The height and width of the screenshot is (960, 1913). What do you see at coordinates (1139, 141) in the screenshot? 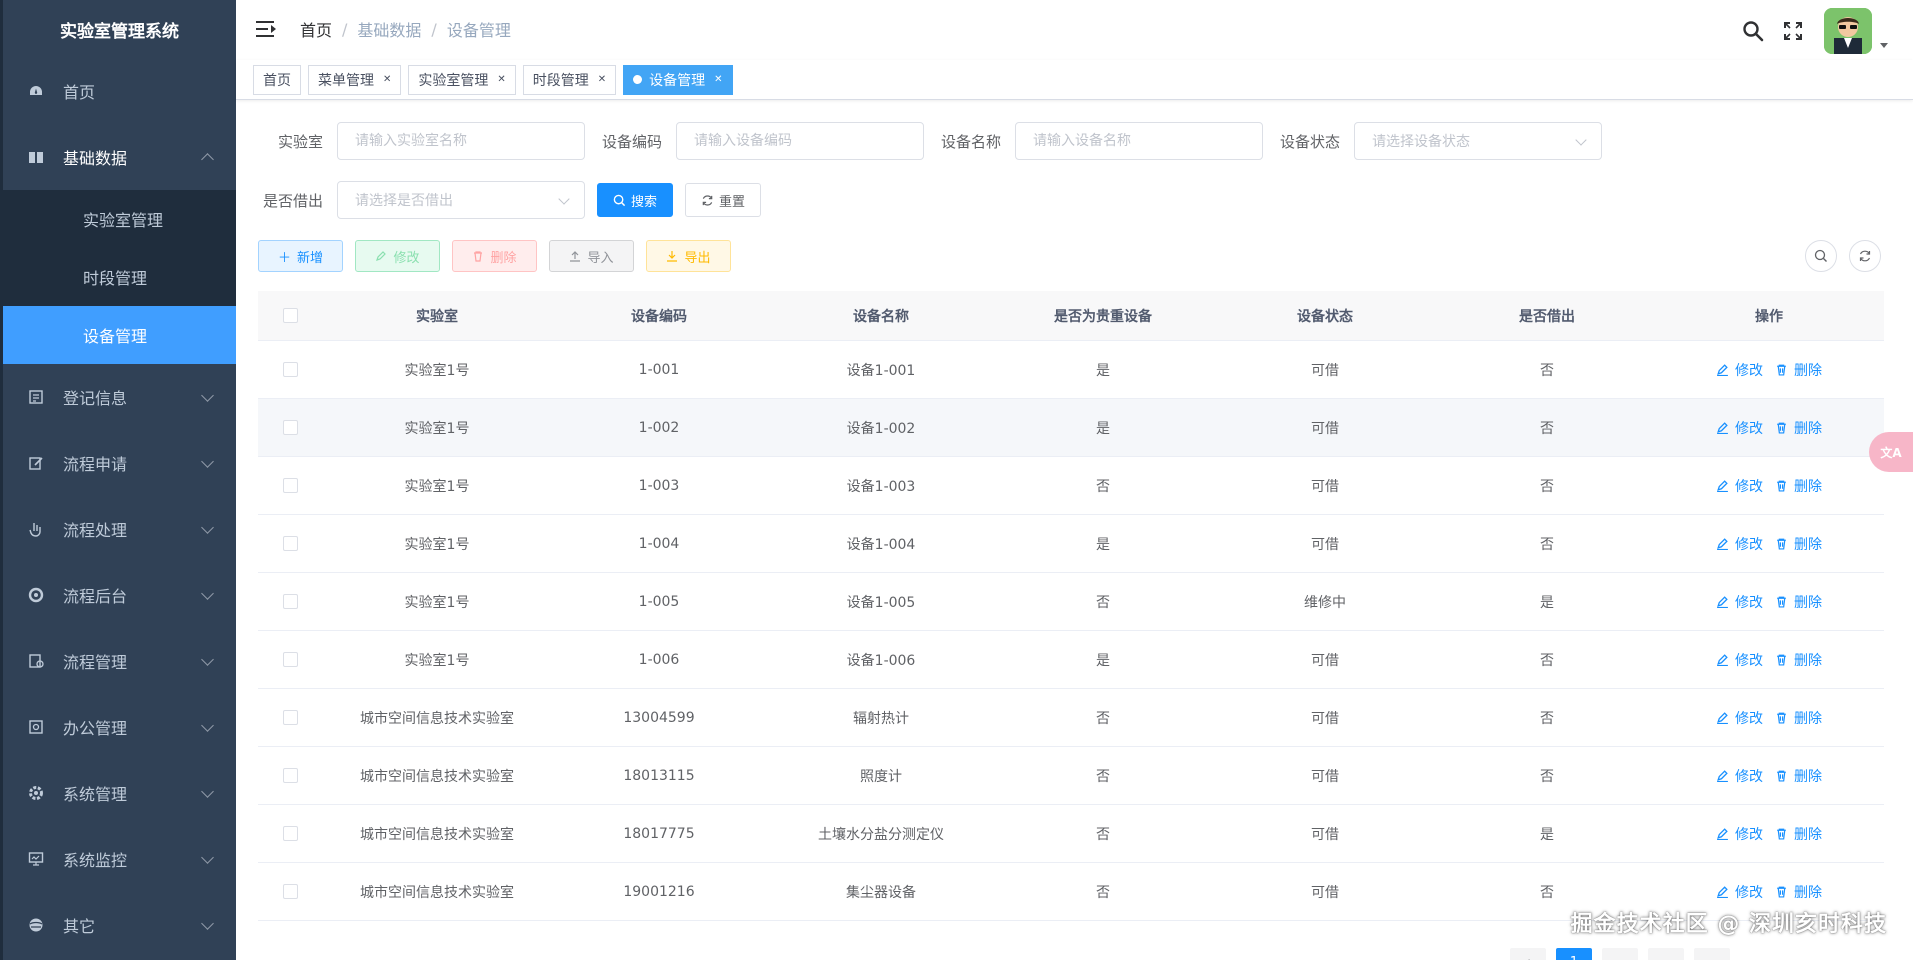
I see `device-name-input` at bounding box center [1139, 141].